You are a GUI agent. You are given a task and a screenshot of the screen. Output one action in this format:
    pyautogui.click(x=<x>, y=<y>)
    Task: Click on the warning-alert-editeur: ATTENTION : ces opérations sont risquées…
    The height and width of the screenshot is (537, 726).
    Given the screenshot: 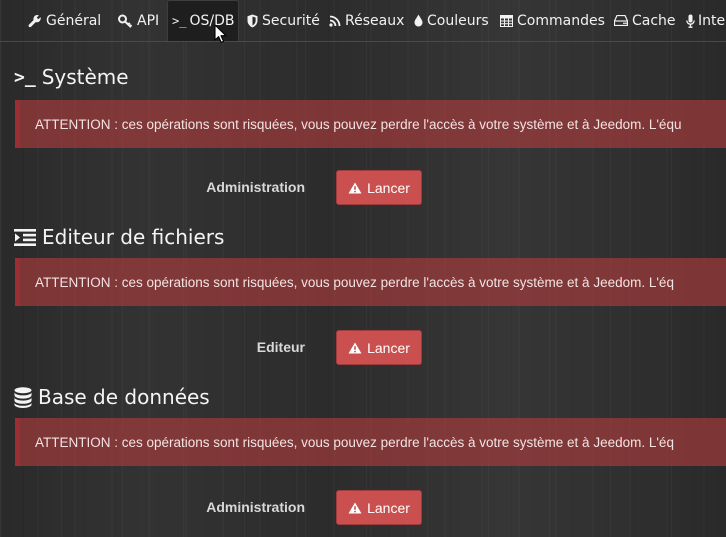 What is the action you would take?
    pyautogui.click(x=370, y=282)
    